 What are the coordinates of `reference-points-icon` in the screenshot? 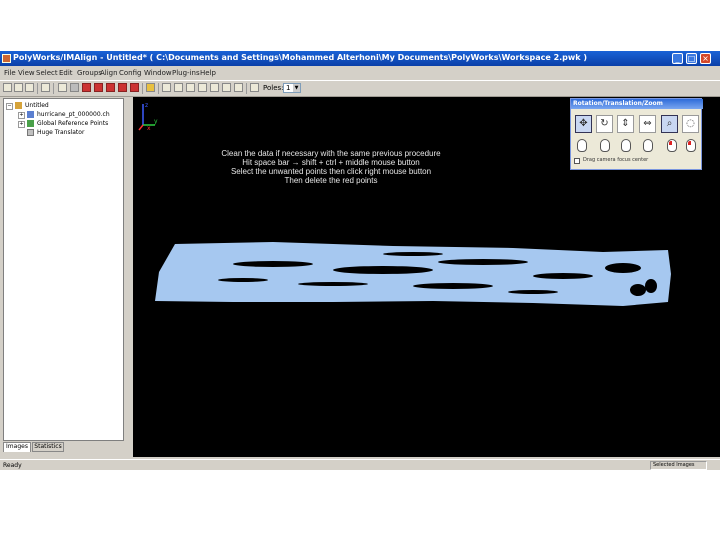 It's located at (30, 123).